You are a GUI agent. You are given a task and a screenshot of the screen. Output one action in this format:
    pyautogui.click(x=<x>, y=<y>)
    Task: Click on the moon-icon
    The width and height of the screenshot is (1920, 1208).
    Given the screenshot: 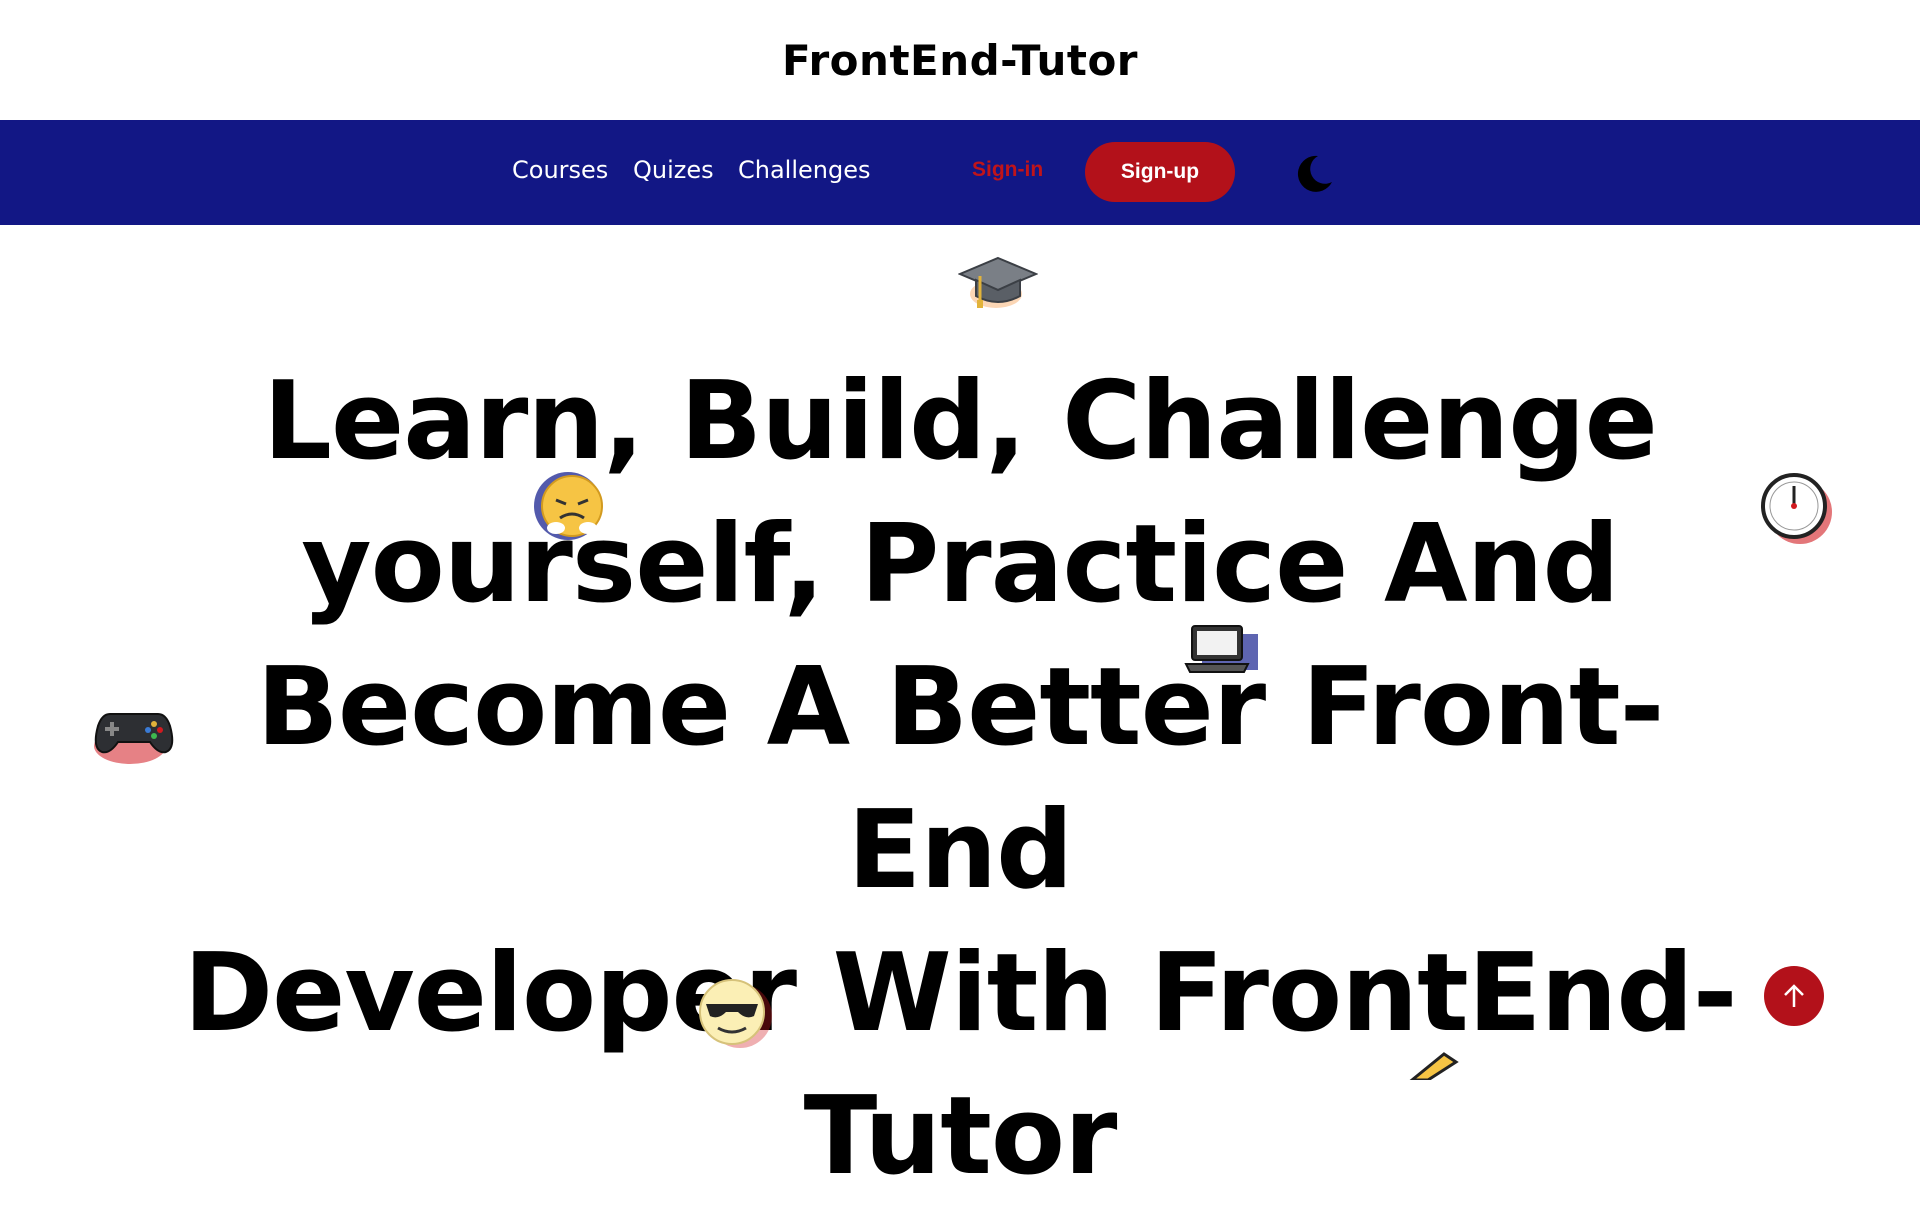 What is the action you would take?
    pyautogui.click(x=1314, y=173)
    